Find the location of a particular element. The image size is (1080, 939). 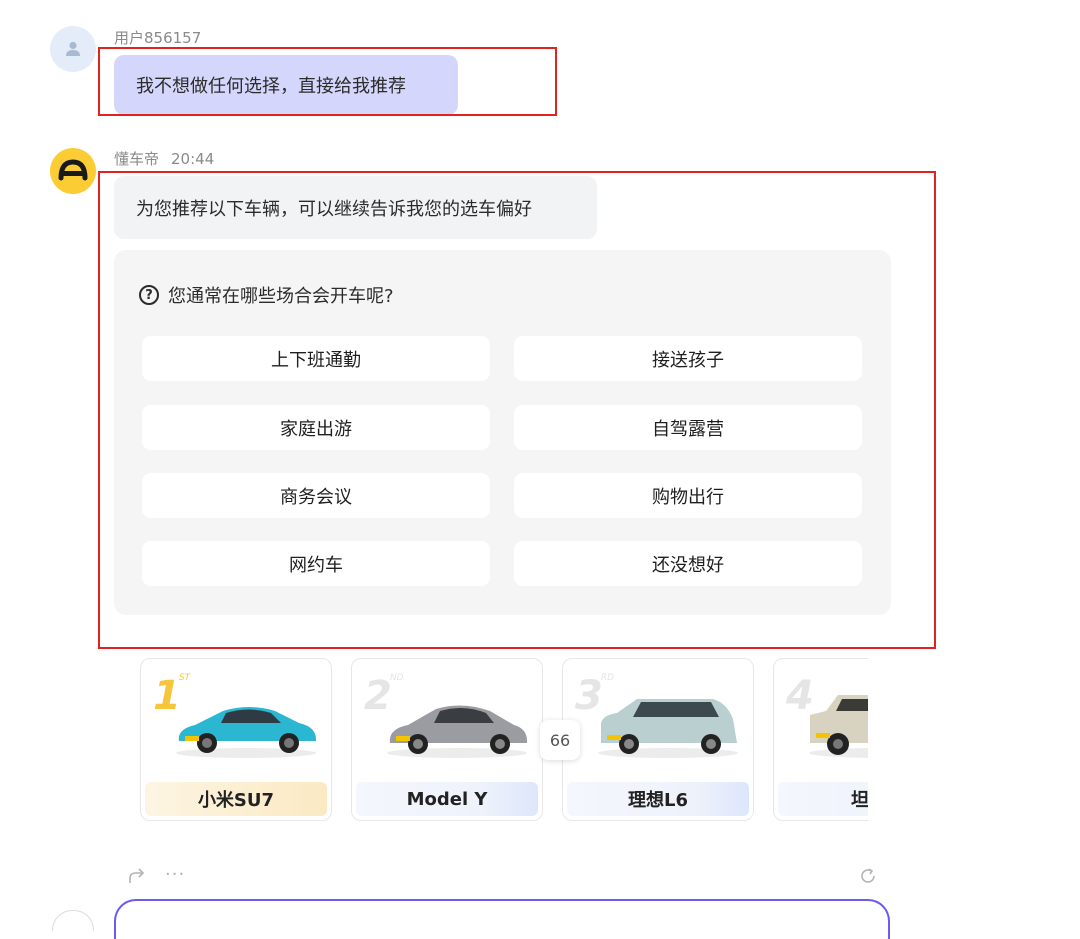

car-name: 理想L6 is located at coordinates (658, 799).